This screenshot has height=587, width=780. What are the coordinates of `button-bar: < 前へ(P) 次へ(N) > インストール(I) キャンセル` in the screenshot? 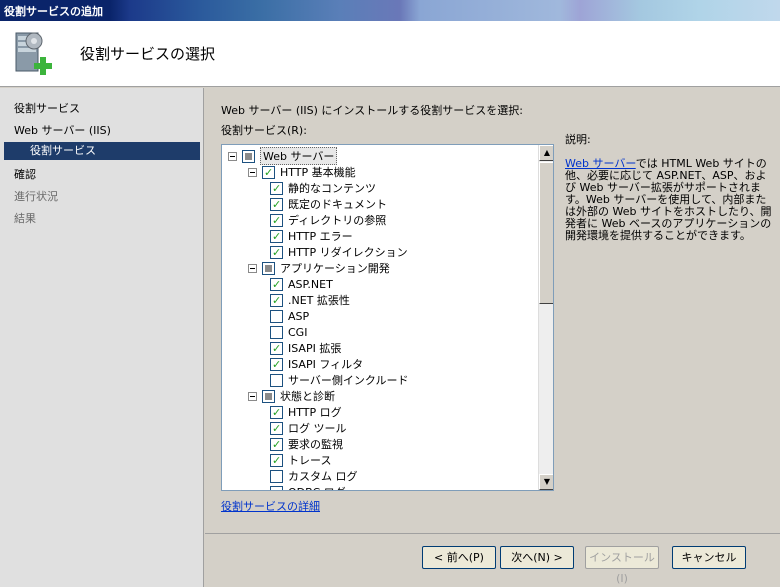 It's located at (492, 560).